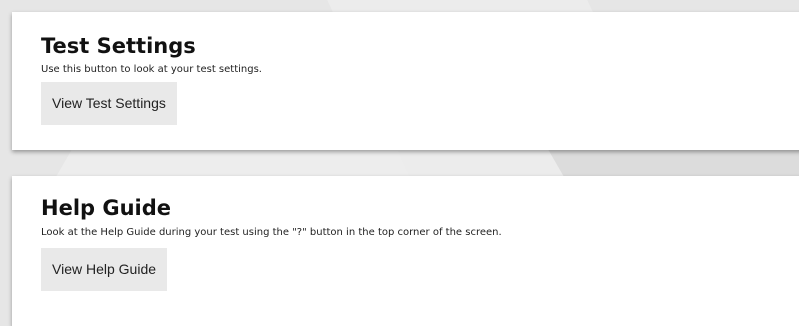  I want to click on view-test-settings-button: View Test Settings, so click(109, 103).